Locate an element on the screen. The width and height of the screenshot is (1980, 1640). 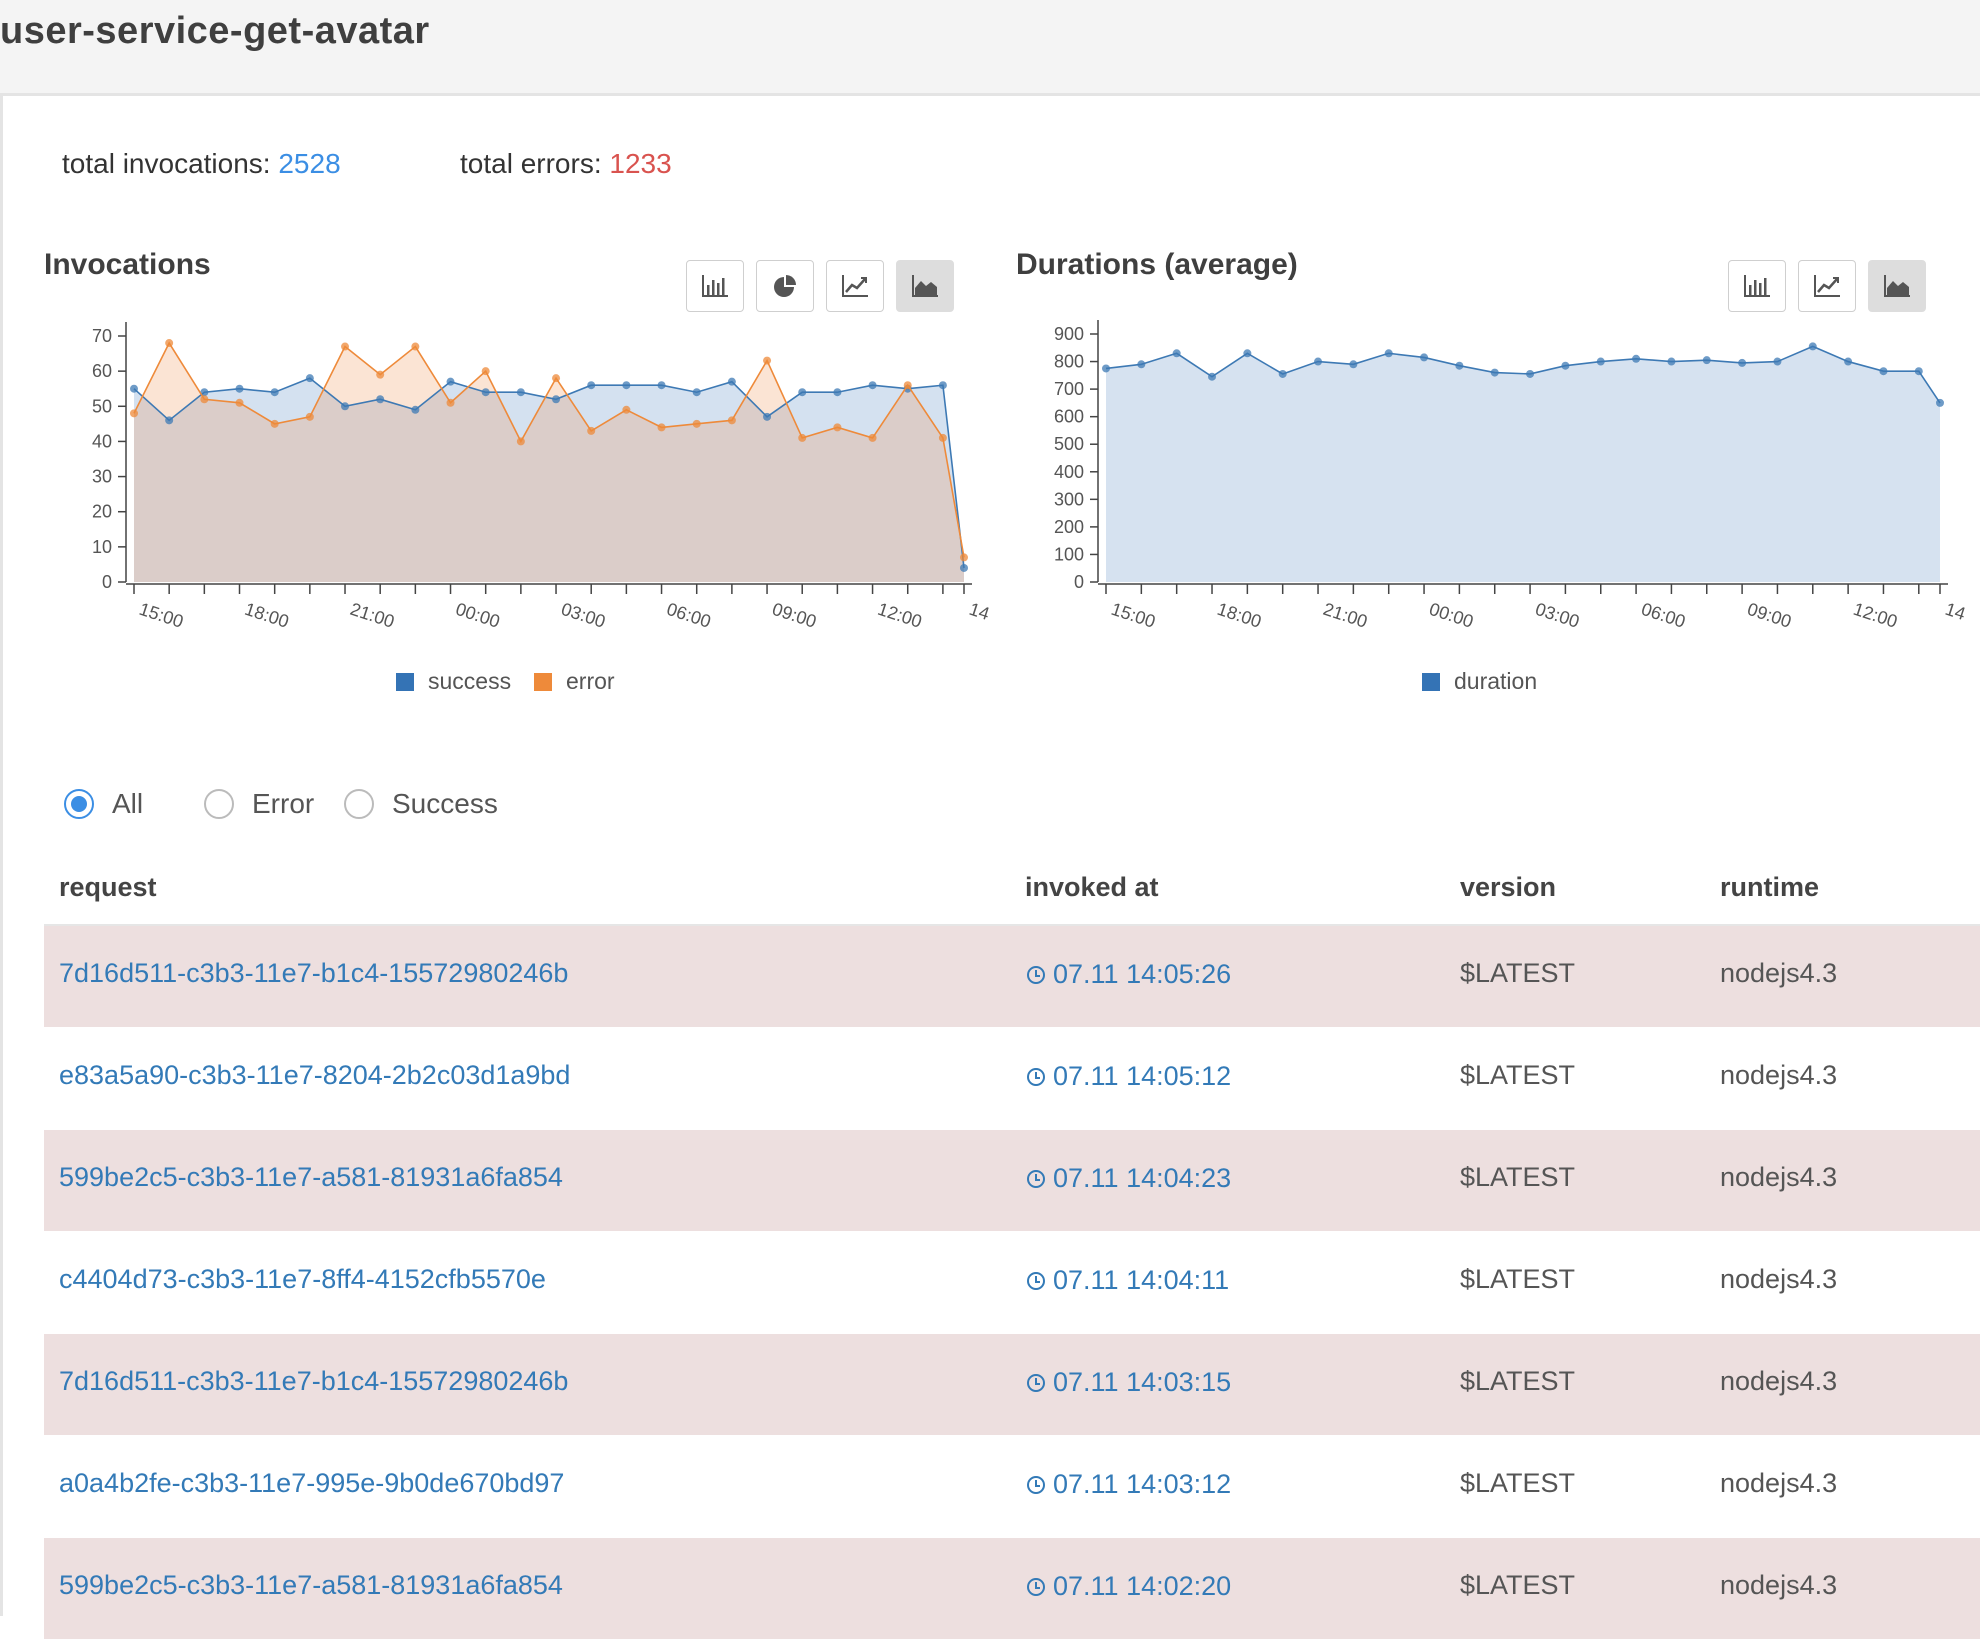
invoked-at-value: 07.11 14:02:20 is located at coordinates (1142, 1586).